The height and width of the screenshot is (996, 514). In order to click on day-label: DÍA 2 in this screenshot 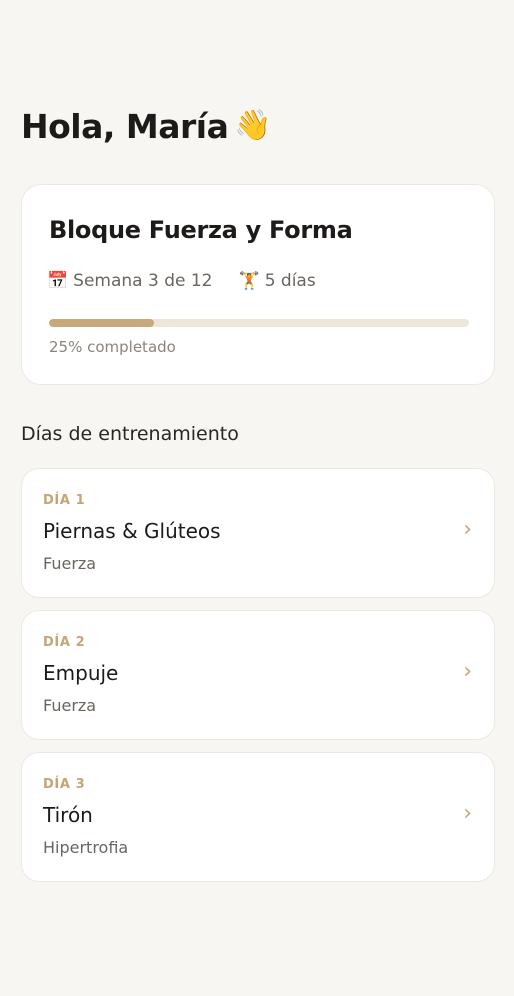, I will do `click(64, 642)`.